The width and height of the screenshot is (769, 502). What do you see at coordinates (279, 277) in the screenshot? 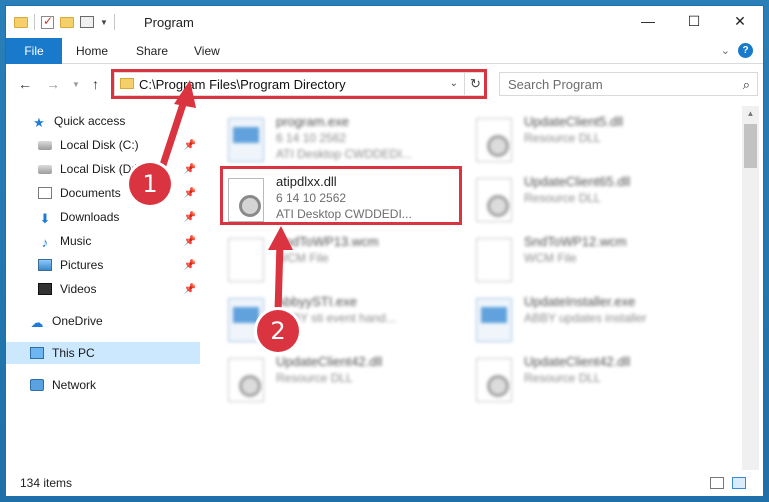
I see `arrow-2-shaft` at bounding box center [279, 277].